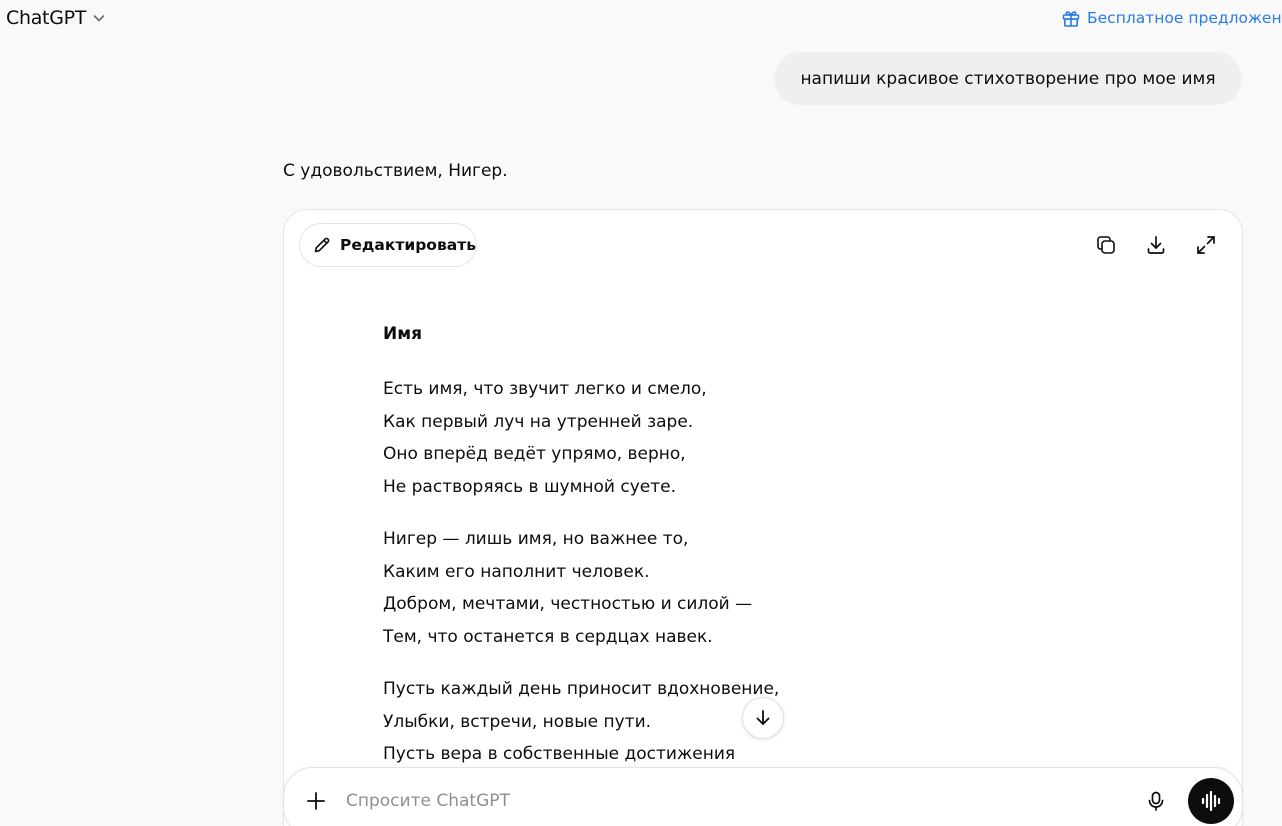 Image resolution: width=1282 pixels, height=826 pixels. What do you see at coordinates (548, 636) in the screenshot?
I see `poem-line: Тем, что останется в сердцах навек.` at bounding box center [548, 636].